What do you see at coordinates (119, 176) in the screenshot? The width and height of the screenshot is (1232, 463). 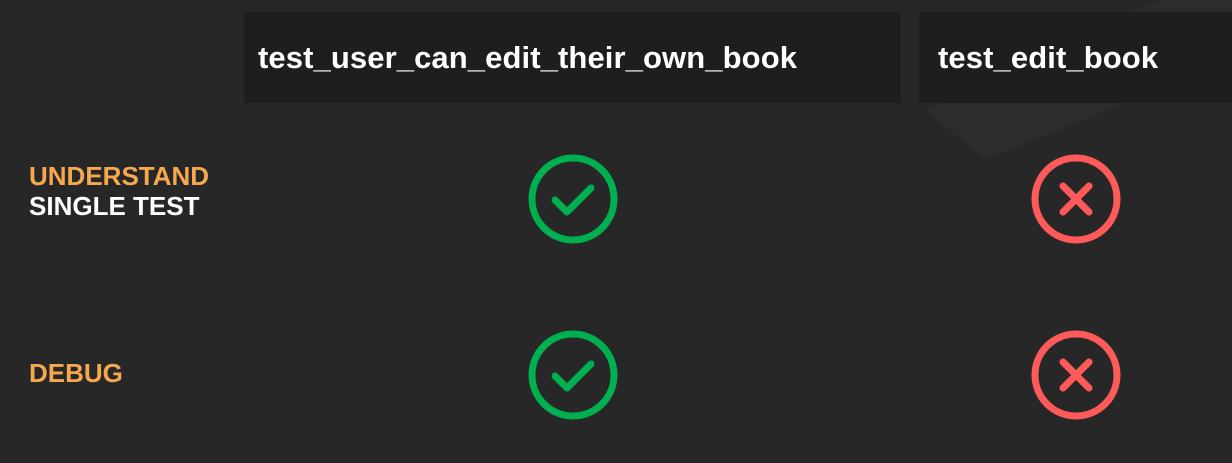 I see `row-label-highlight: UNDERSTAND` at bounding box center [119, 176].